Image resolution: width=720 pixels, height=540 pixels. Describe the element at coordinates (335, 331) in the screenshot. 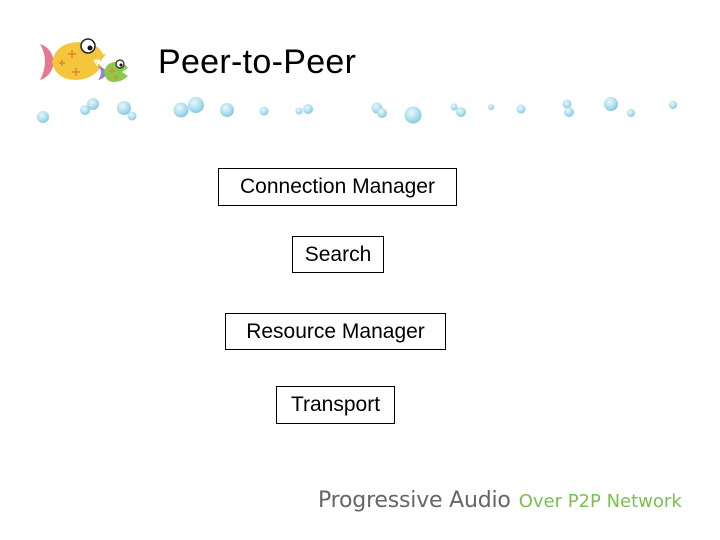

I see `resource-manager-box: Resource Manager` at that location.